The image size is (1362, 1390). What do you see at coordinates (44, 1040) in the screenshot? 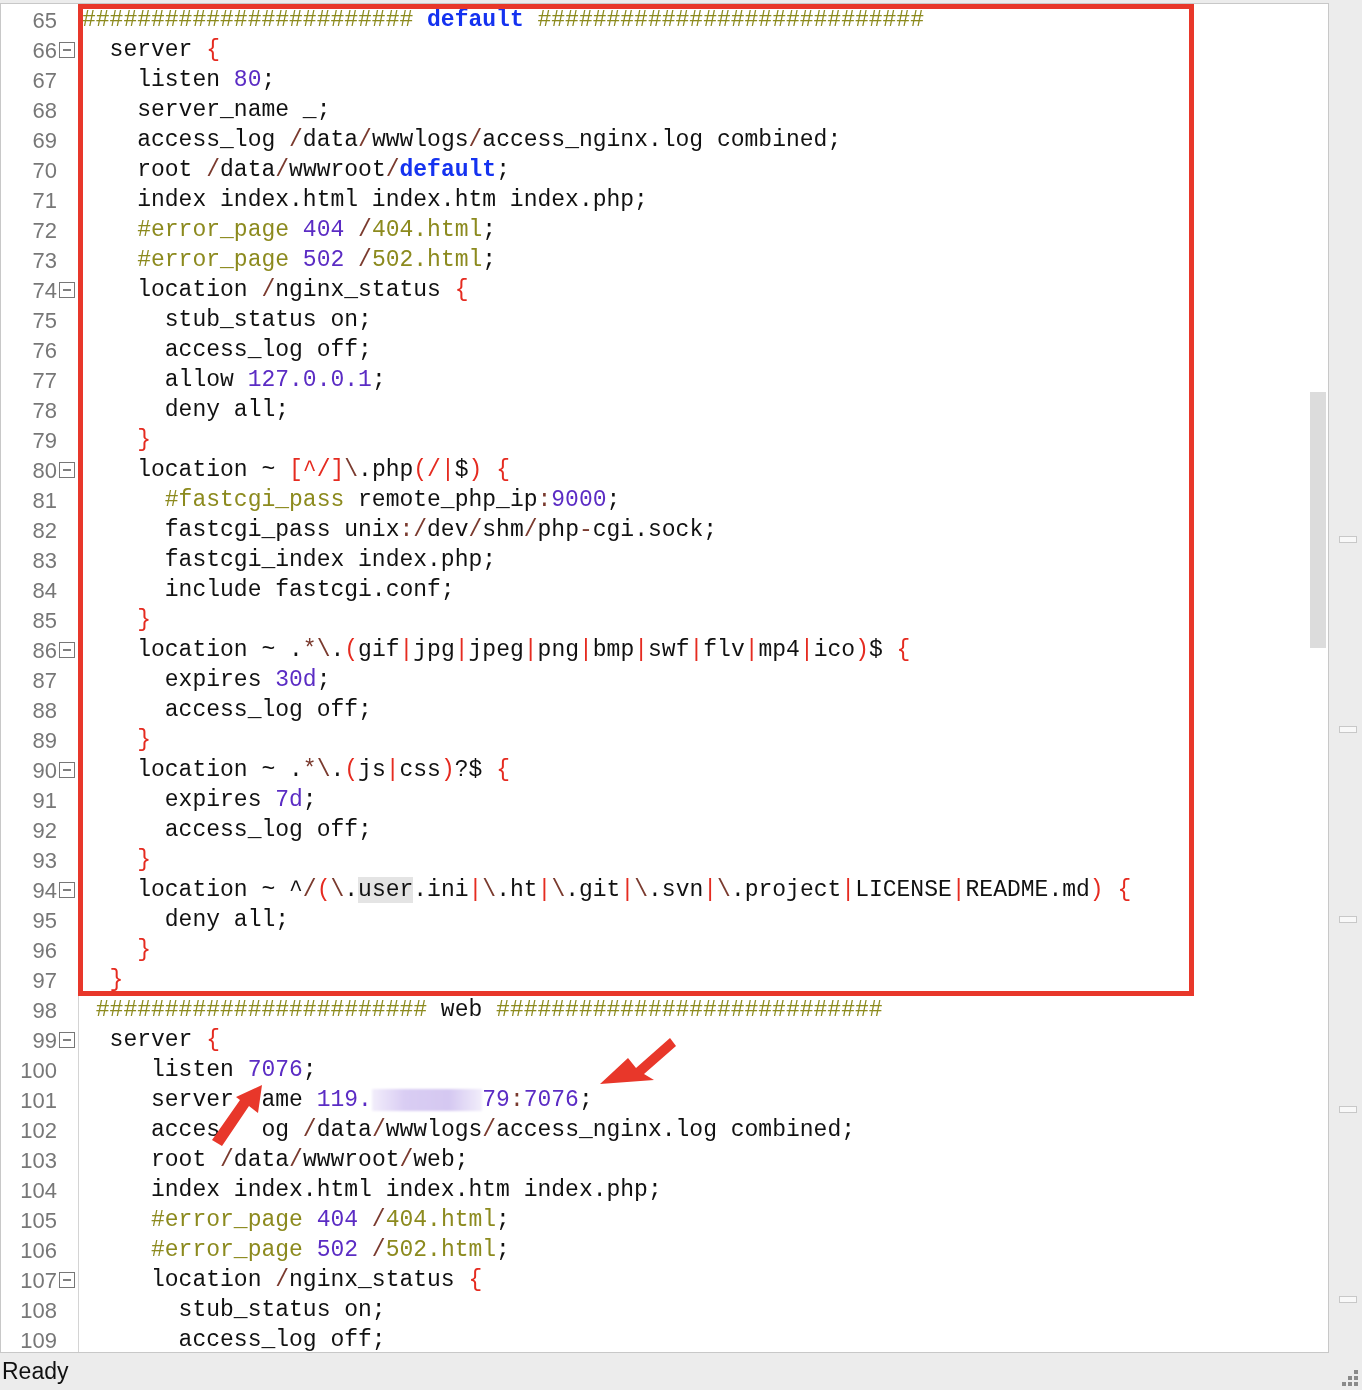
I see `line-number: 99` at bounding box center [44, 1040].